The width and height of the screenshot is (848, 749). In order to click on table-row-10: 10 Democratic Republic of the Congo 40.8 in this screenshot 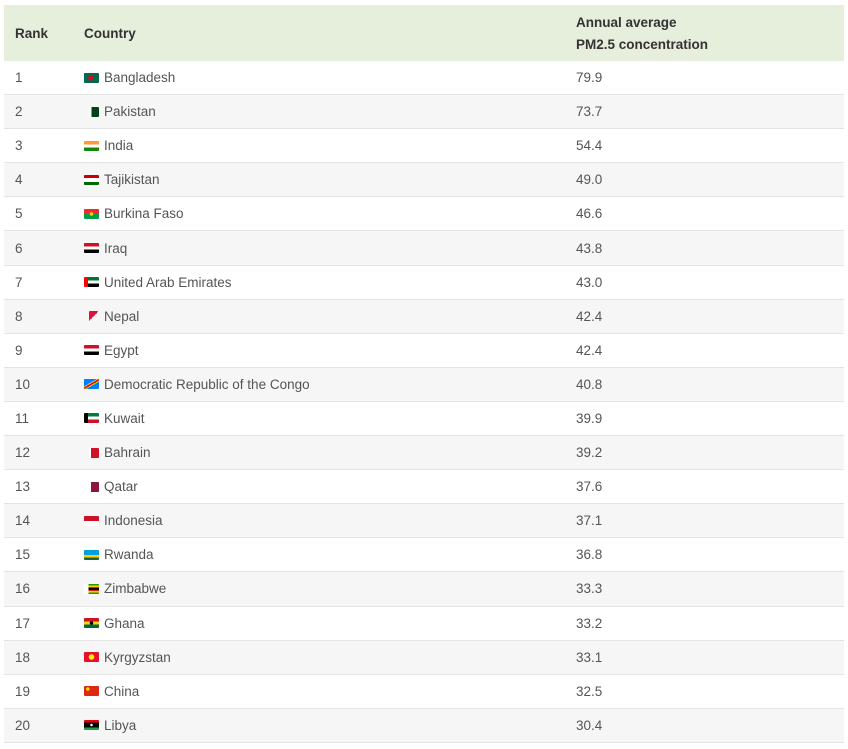, I will do `click(424, 384)`.